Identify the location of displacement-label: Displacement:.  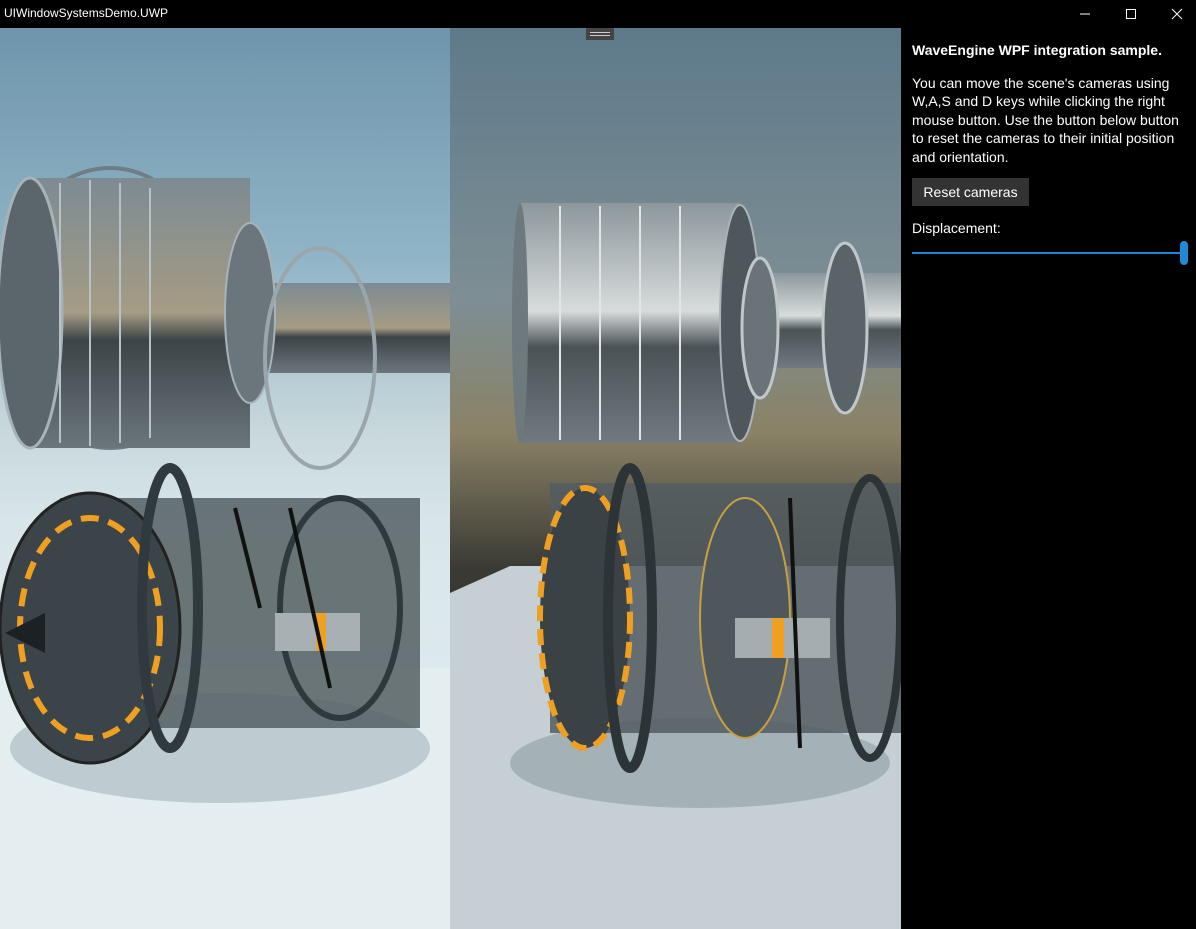
(956, 228).